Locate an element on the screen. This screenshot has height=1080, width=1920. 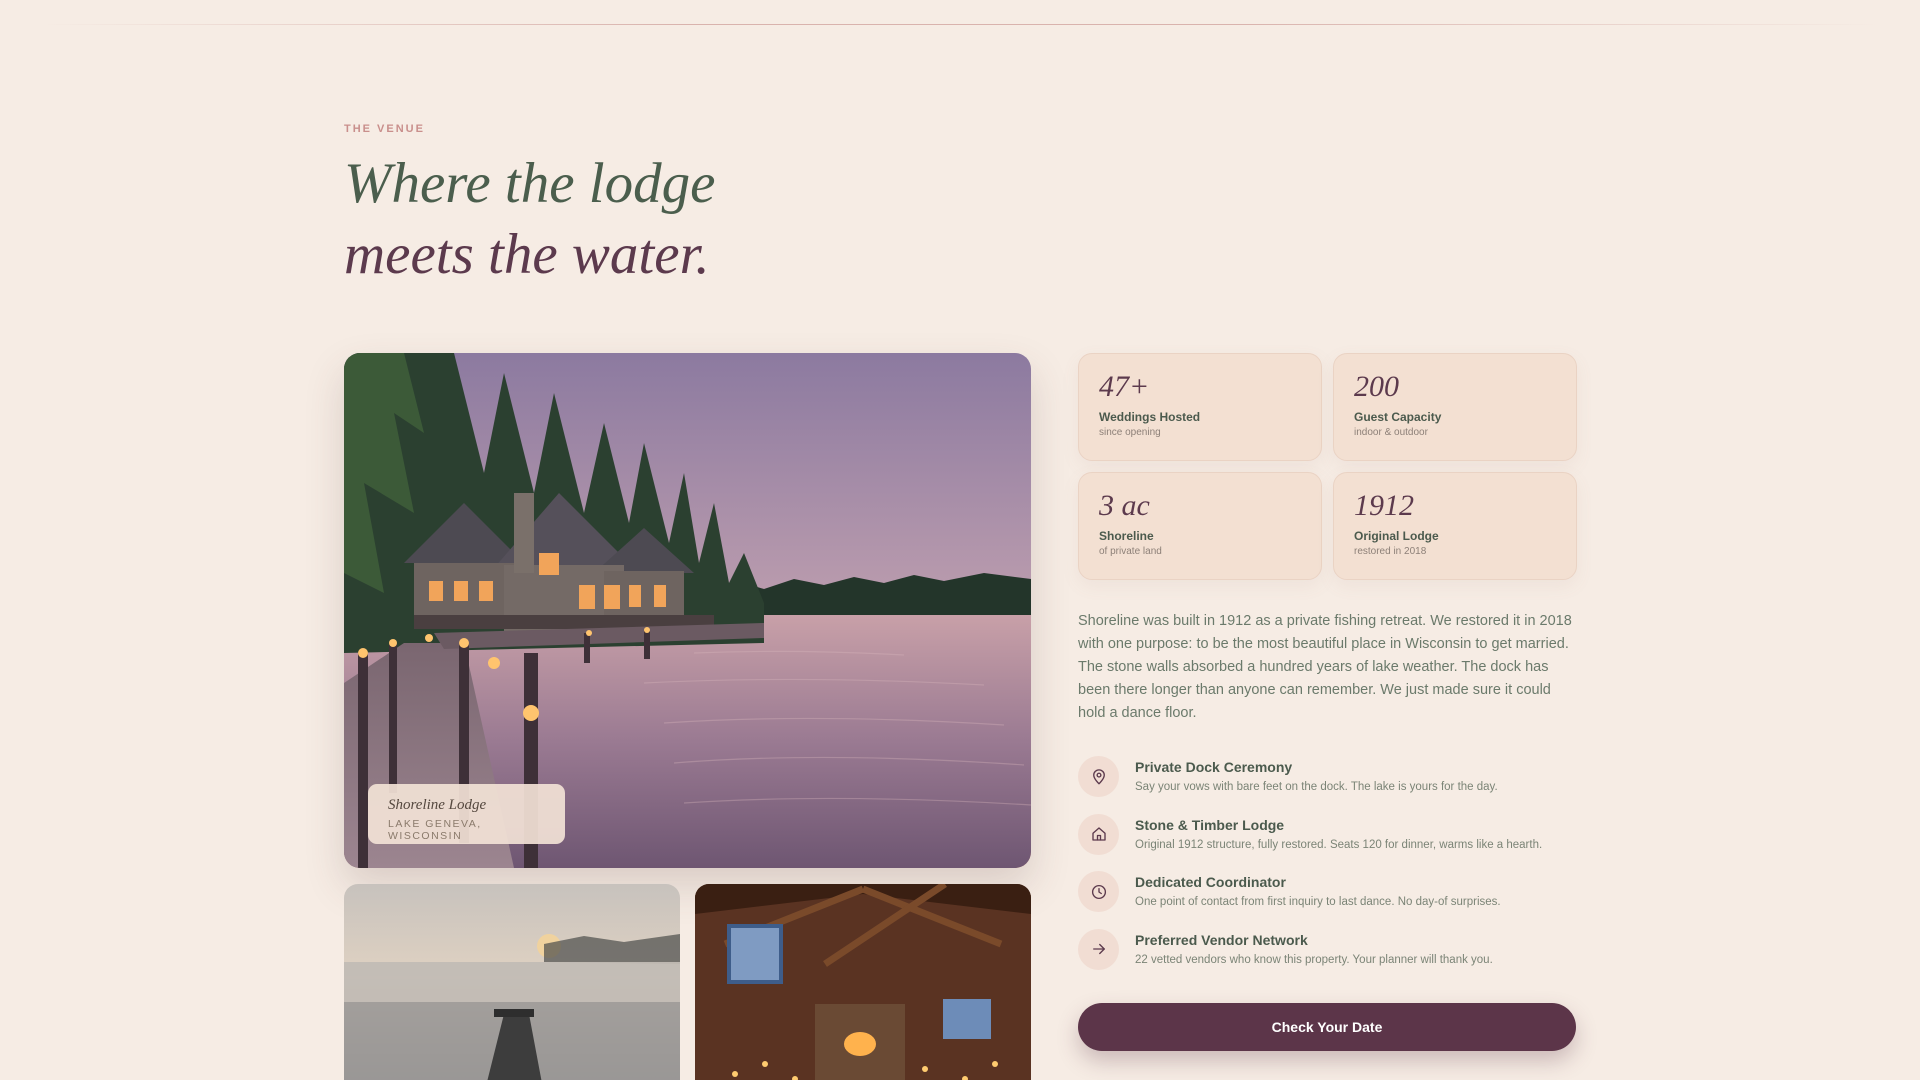
check-your-date-button: Check Your Date is located at coordinates (1327, 1027).